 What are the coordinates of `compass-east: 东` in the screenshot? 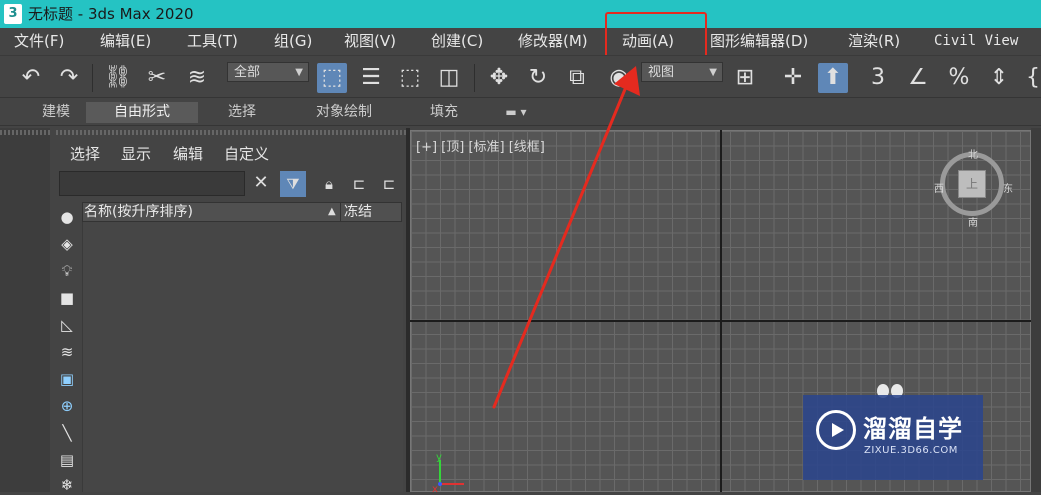 It's located at (1008, 189).